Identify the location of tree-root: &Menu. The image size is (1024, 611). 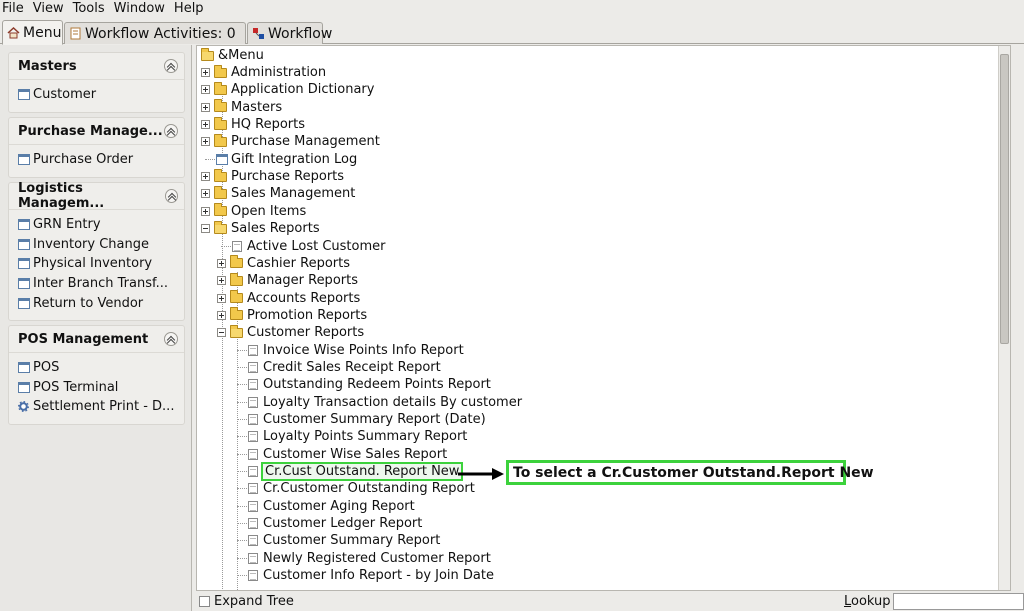
(232, 55).